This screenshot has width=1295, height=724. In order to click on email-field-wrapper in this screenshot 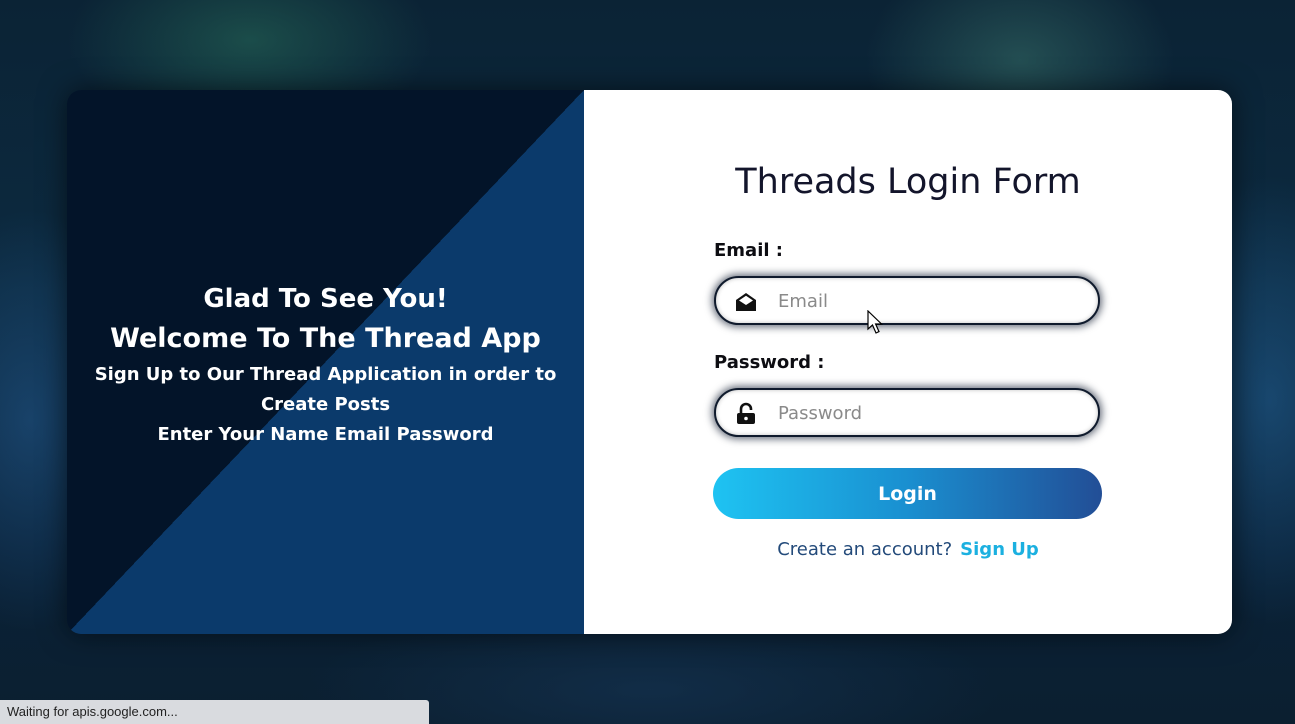, I will do `click(907, 300)`.